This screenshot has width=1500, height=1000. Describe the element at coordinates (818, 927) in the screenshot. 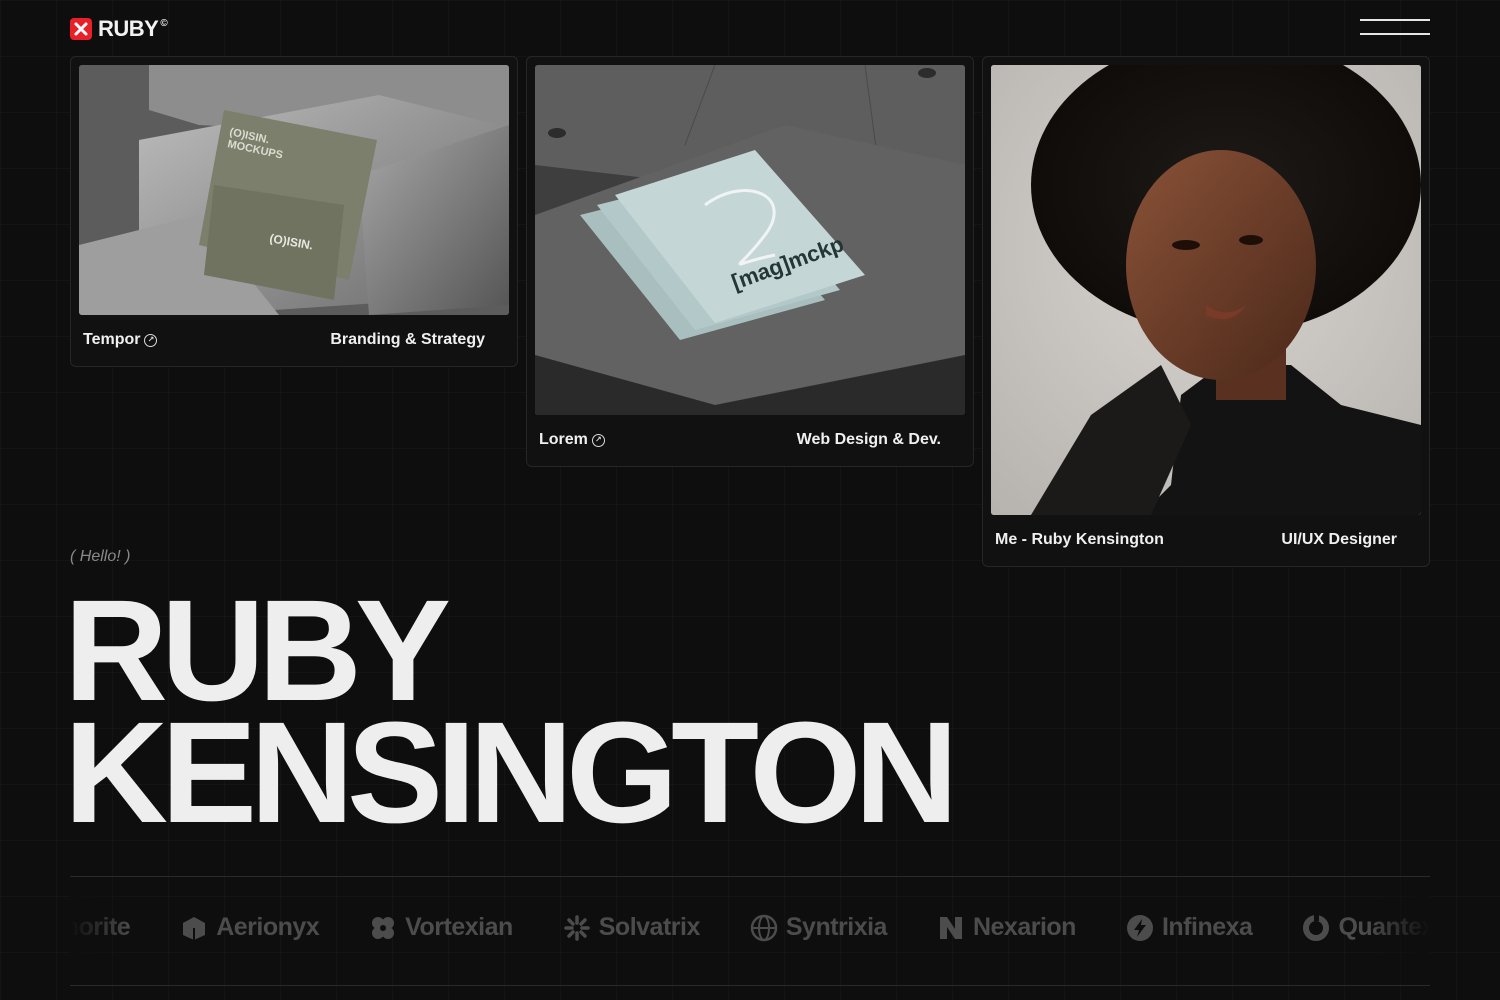

I see `client-logo: Syntrixia` at that location.